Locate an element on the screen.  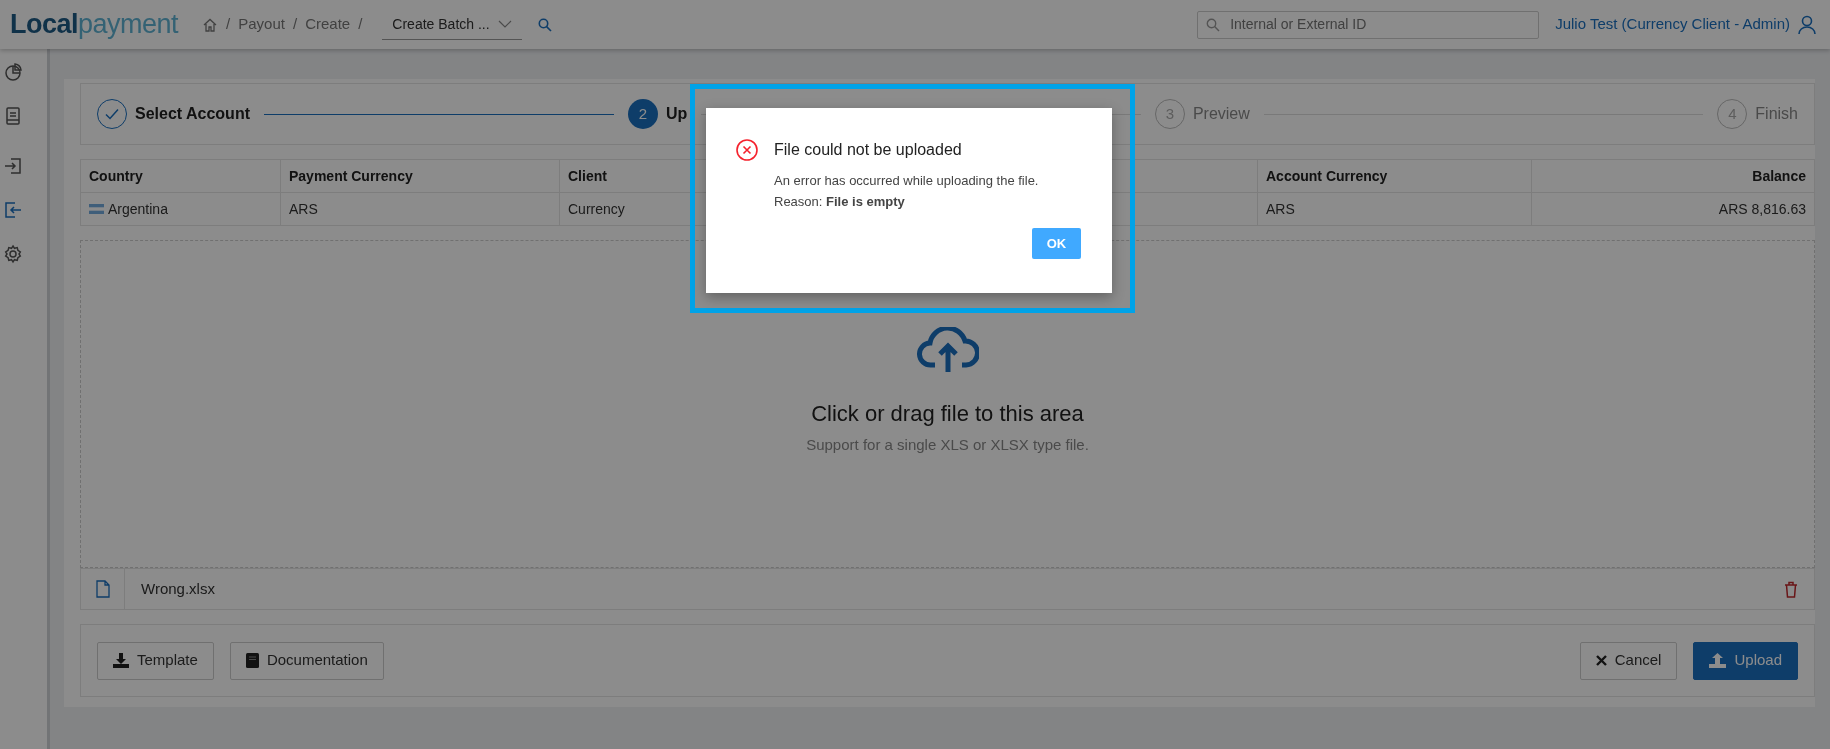
home-icon is located at coordinates (210, 24).